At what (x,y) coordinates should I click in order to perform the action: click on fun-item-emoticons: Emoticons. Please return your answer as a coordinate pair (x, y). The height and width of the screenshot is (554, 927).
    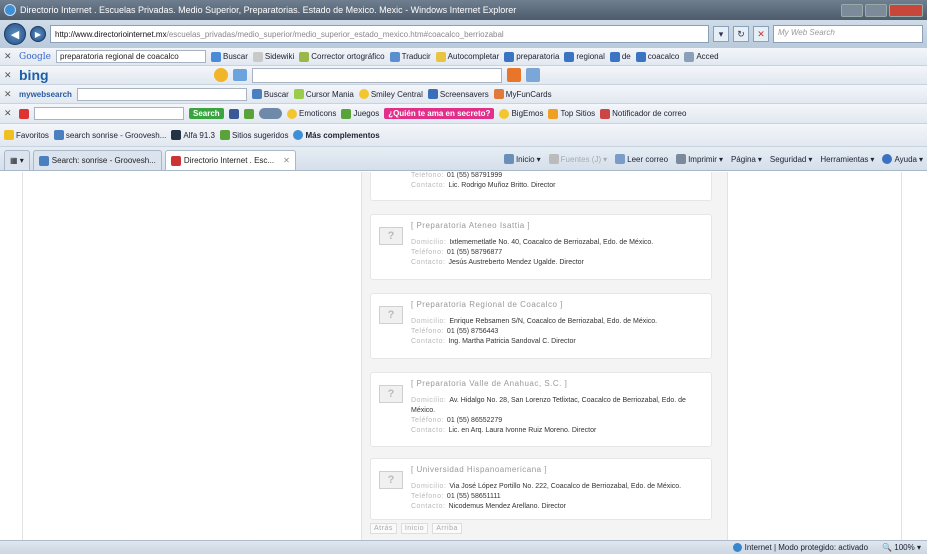
    Looking at the image, I should click on (311, 113).